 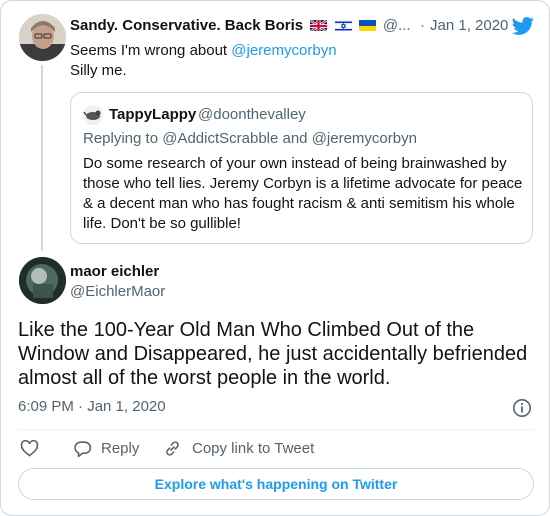 I want to click on copy-link-button: Copy link to Tweet, so click(x=238, y=448).